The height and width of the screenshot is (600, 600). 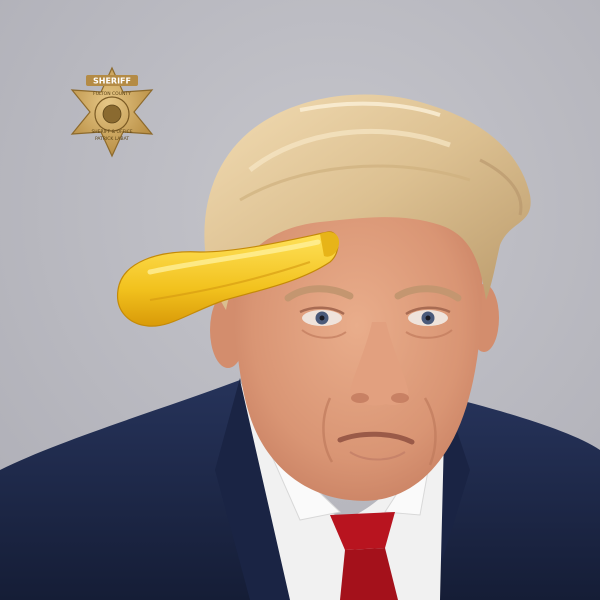 What do you see at coordinates (112, 94) in the screenshot?
I see `badge-ring-text: FULTON COUNTY` at bounding box center [112, 94].